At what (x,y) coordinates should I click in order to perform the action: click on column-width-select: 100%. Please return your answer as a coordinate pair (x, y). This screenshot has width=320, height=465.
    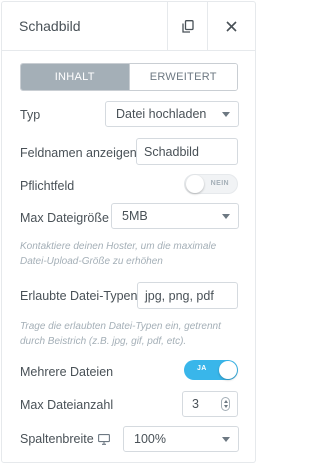
    Looking at the image, I should click on (181, 439).